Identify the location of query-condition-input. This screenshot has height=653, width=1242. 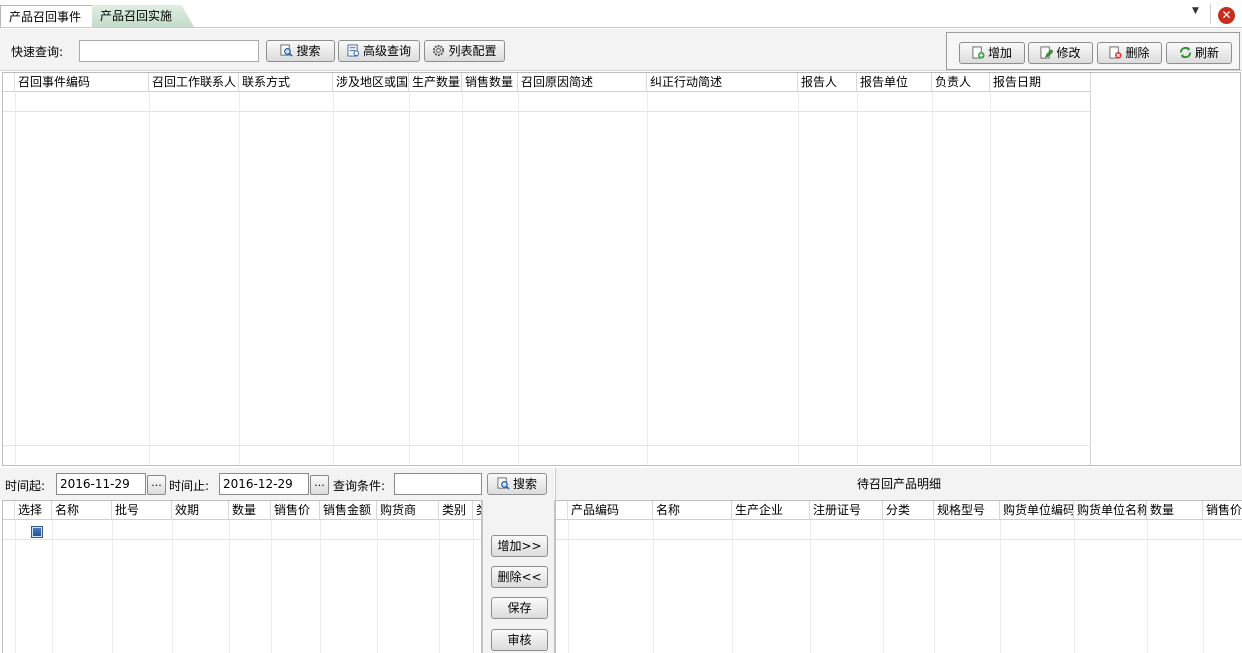
(438, 484).